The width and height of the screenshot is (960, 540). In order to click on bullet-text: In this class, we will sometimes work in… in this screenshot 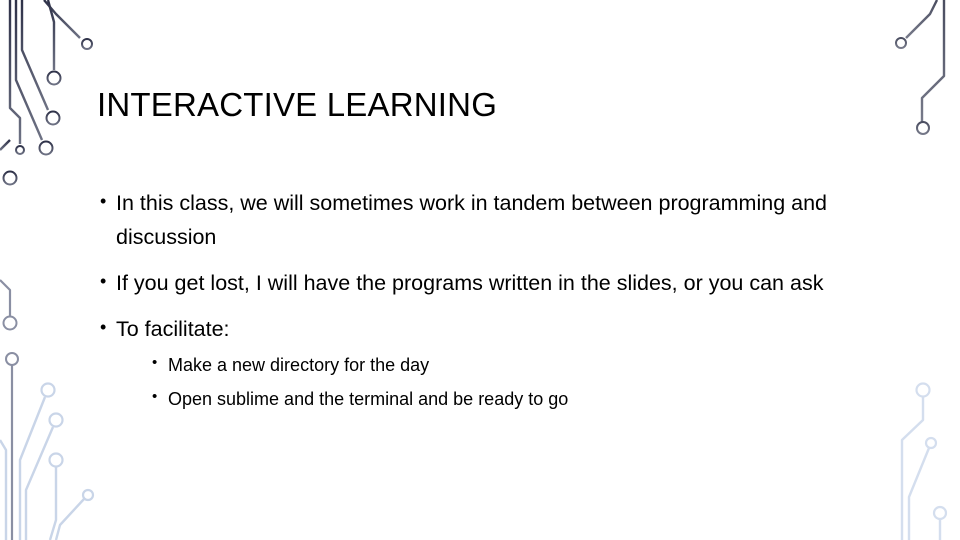, I will do `click(471, 220)`.